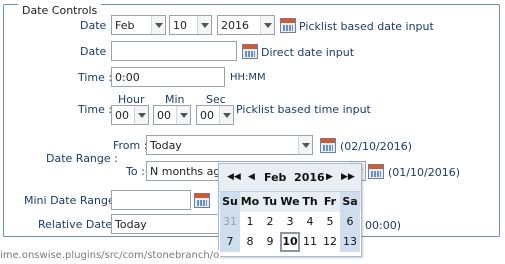 The height and width of the screenshot is (264, 505). I want to click on calendar-day: 6, so click(350, 222).